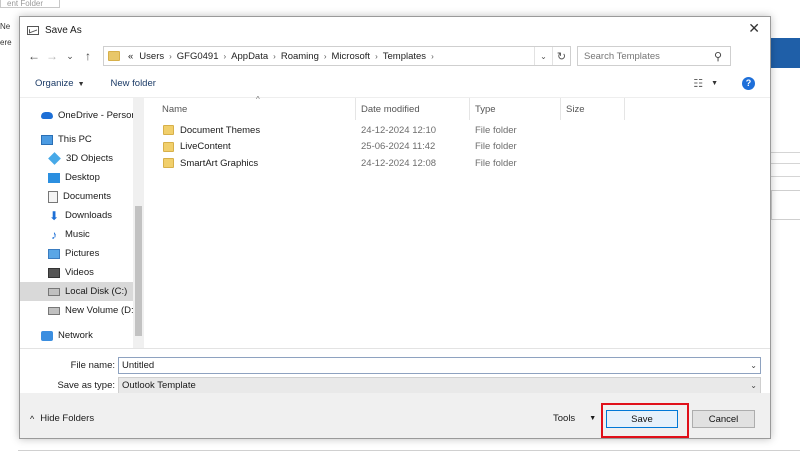 The image size is (800, 474). I want to click on pictures-icon, so click(54, 253).